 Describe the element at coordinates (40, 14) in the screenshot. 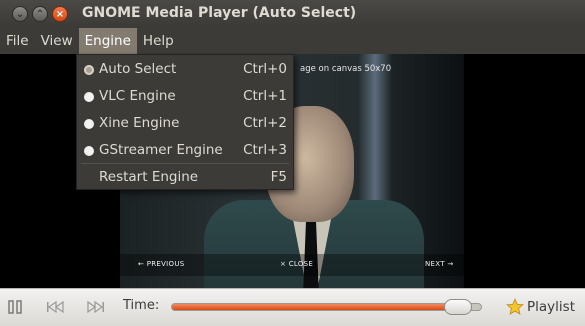

I see `maximize-icon: ⌃` at that location.